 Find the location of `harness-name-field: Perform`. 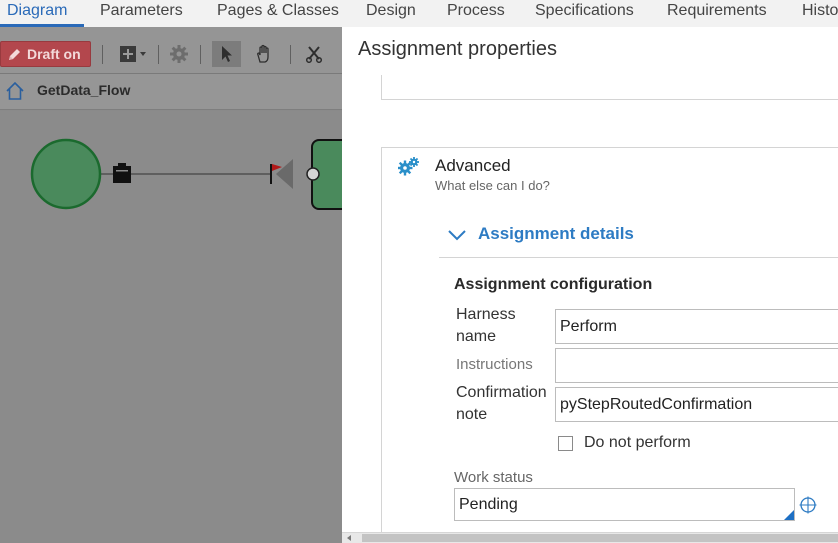

harness-name-field: Perform is located at coordinates (696, 326).